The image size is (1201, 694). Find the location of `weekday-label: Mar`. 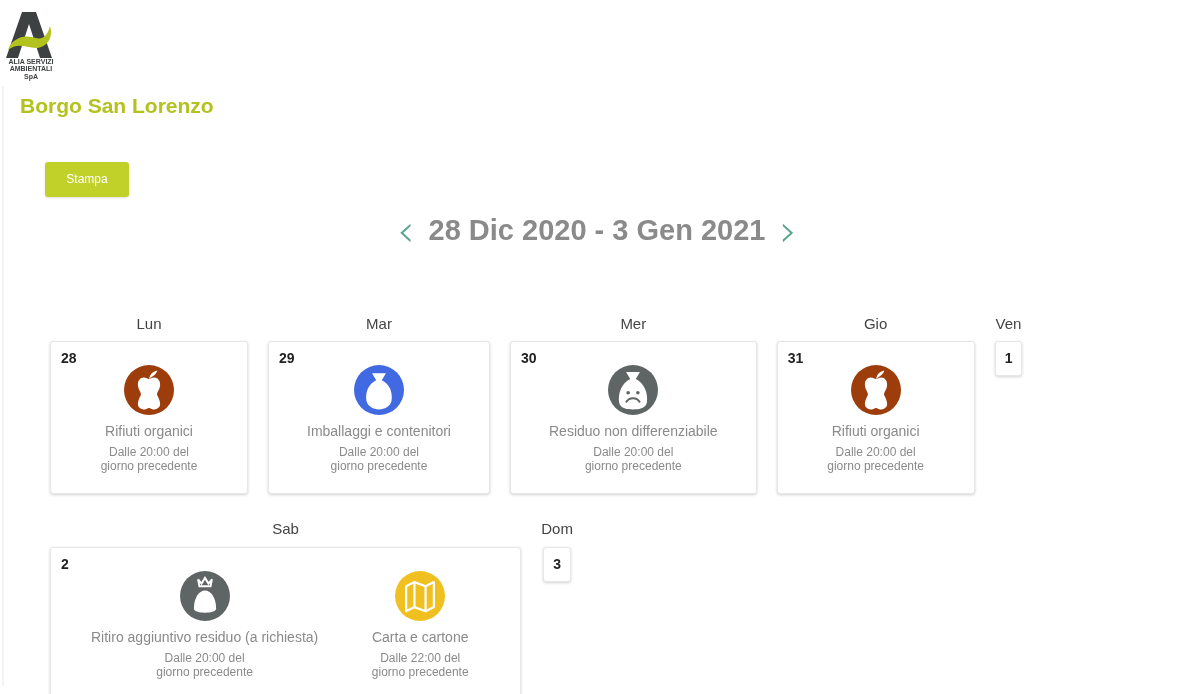

weekday-label: Mar is located at coordinates (379, 323).